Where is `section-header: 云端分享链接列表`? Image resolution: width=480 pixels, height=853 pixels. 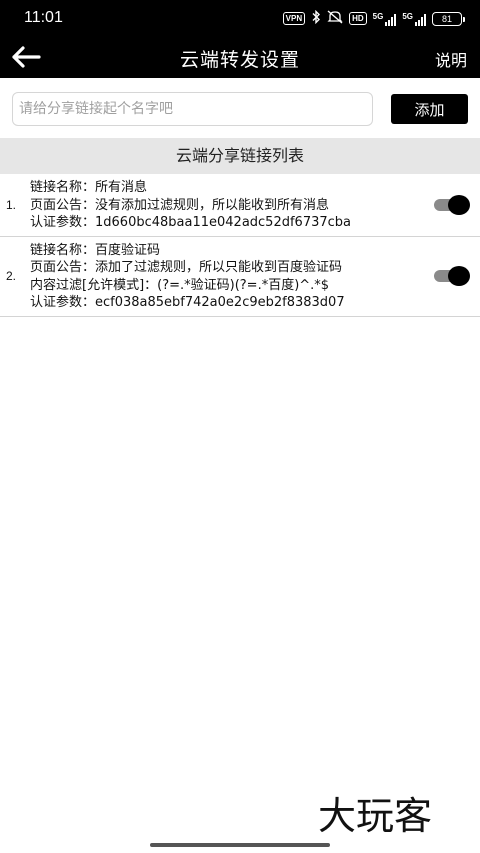
section-header: 云端分享链接列表 is located at coordinates (240, 156).